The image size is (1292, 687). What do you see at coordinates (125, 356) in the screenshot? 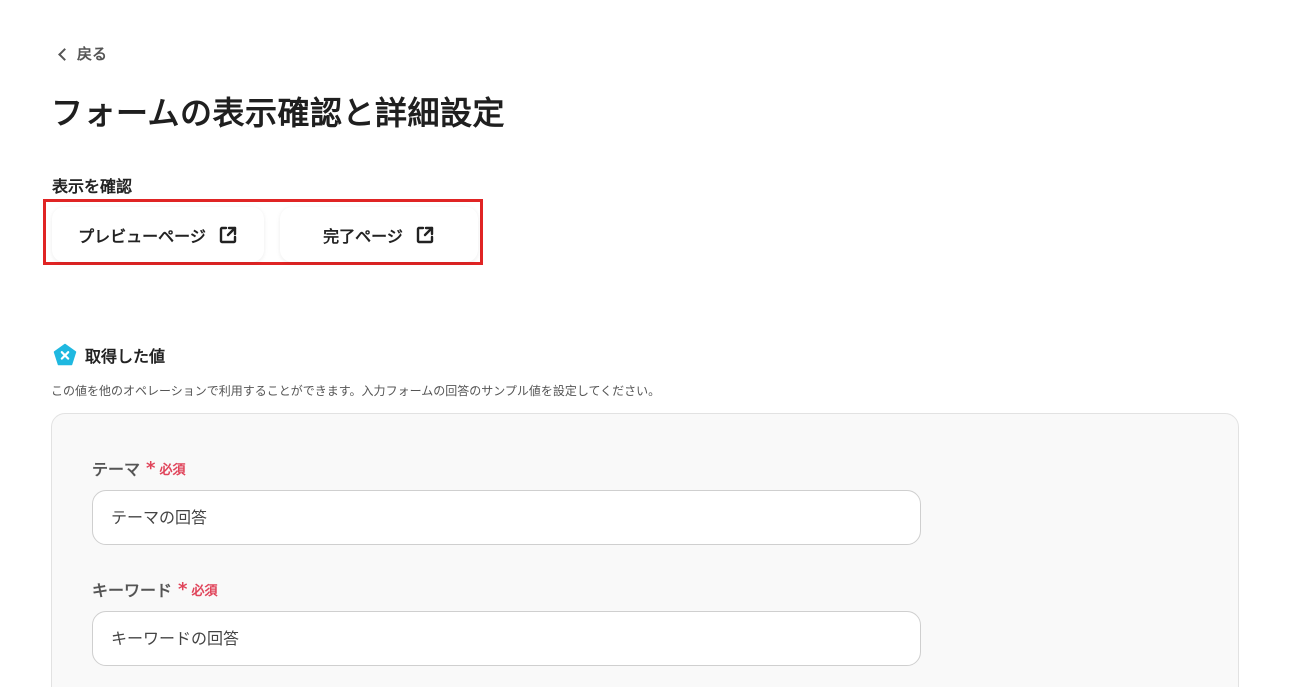
I see `acquired-values-title: 取得した値` at bounding box center [125, 356].